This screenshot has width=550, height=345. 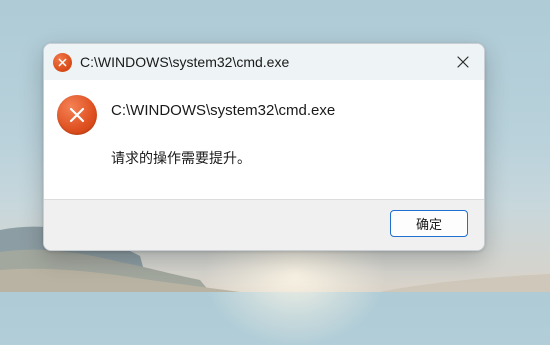 I want to click on dialog-titlebar: C:\WINDOWS\system32\cmd.exe, so click(x=264, y=62).